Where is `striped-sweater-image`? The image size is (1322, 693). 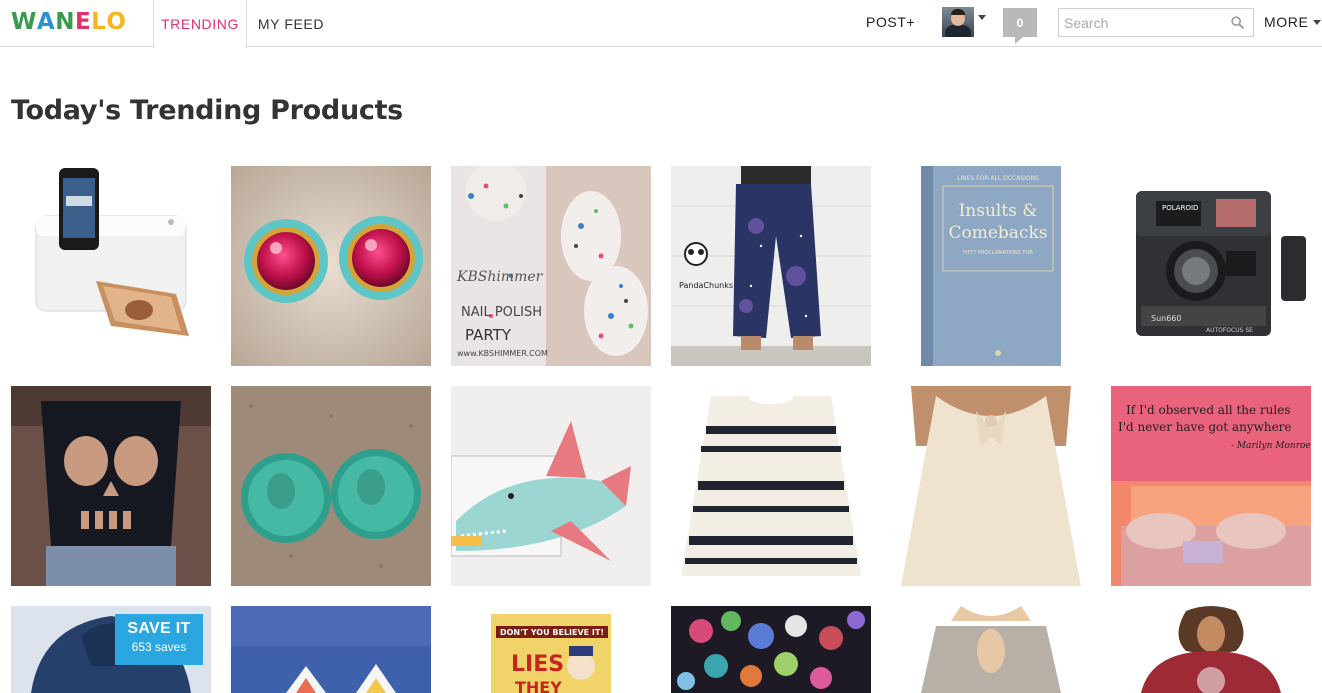
striped-sweater-image is located at coordinates (771, 486).